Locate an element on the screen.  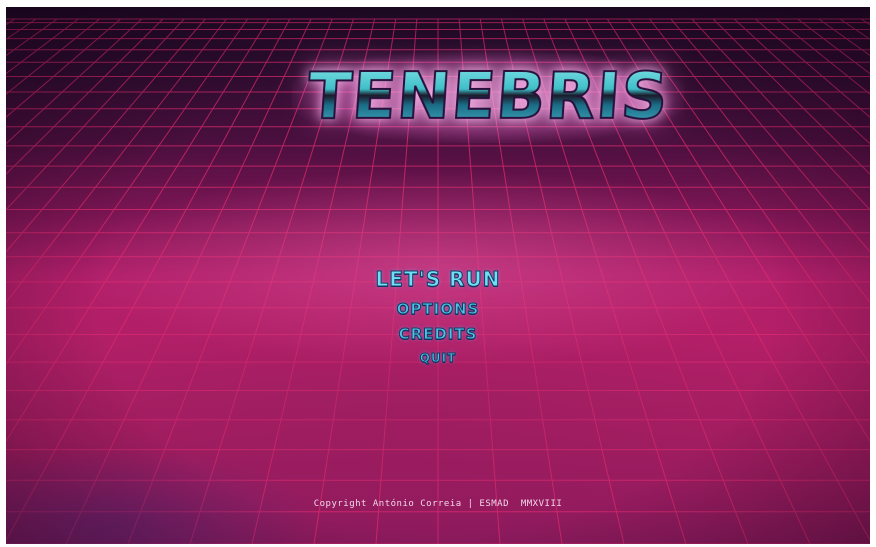
lets-run-button: LET'S RUN is located at coordinates (438, 279).